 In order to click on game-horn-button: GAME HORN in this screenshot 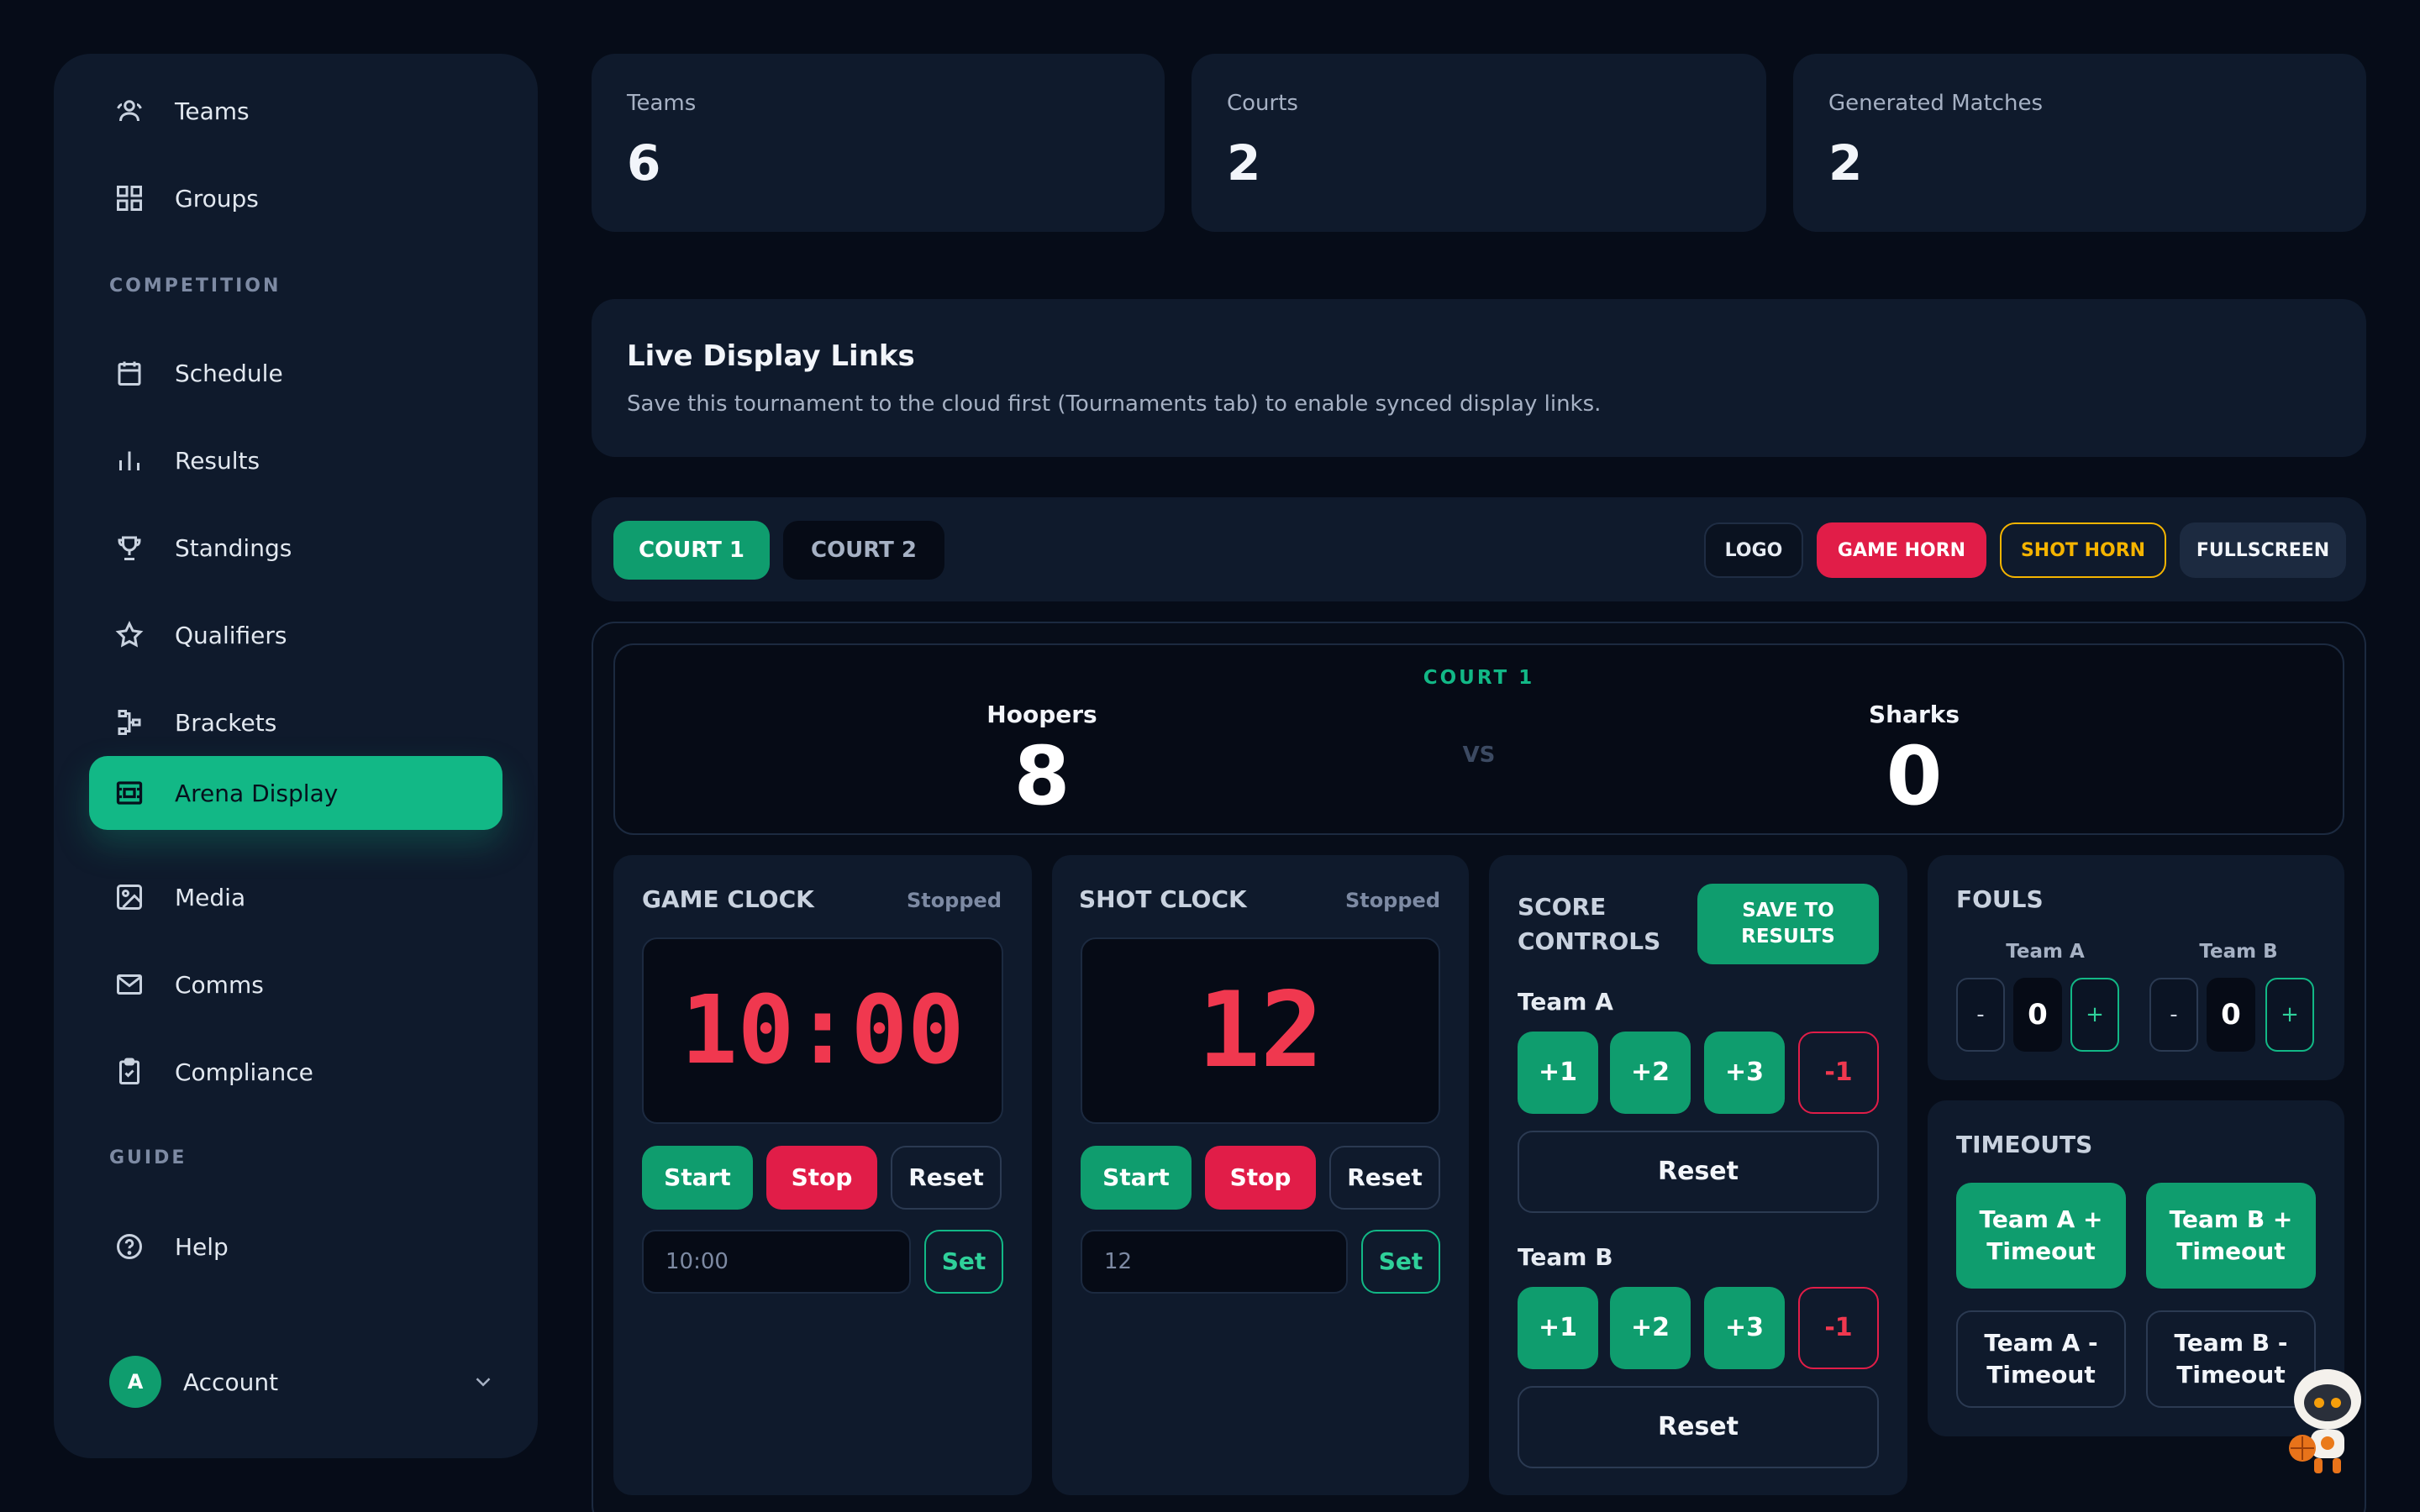, I will do `click(1902, 550)`.